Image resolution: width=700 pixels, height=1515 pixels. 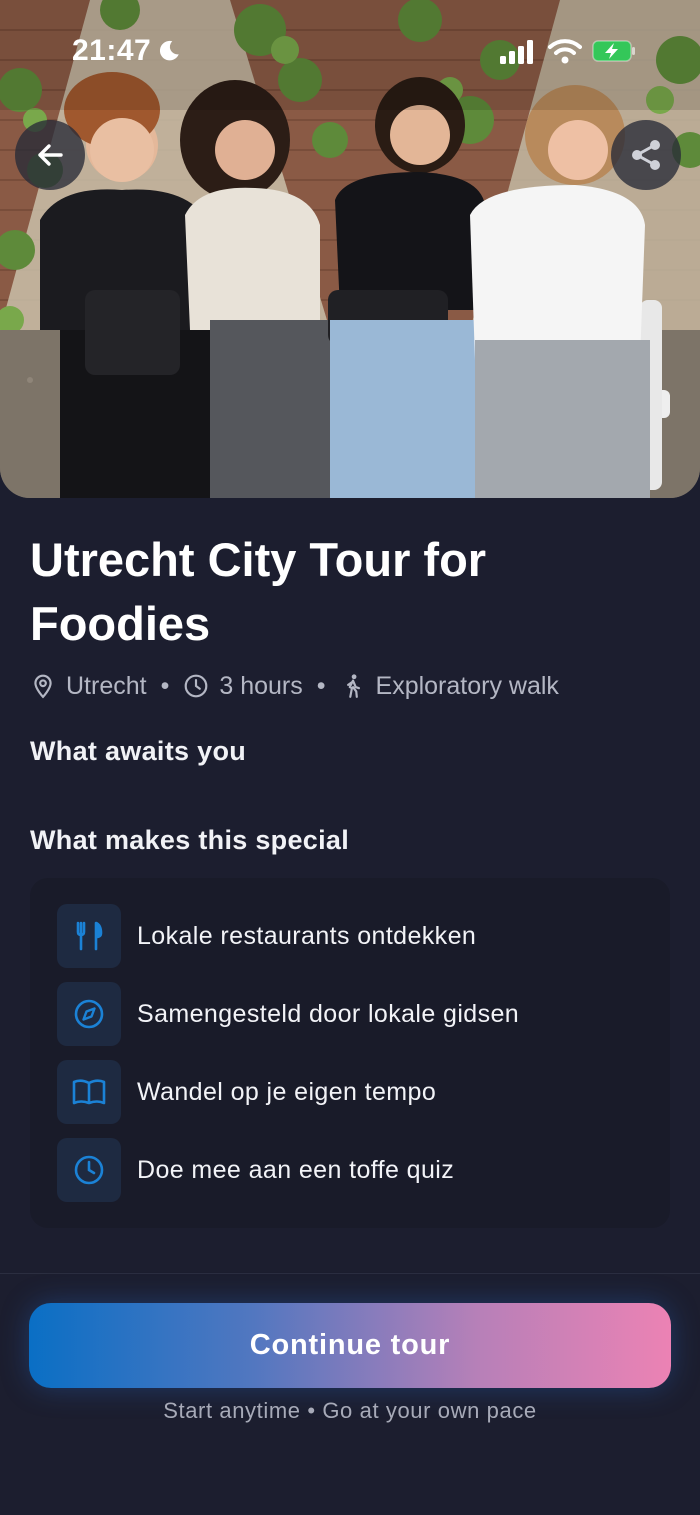 I want to click on tour-duration: 3 hours, so click(x=261, y=685).